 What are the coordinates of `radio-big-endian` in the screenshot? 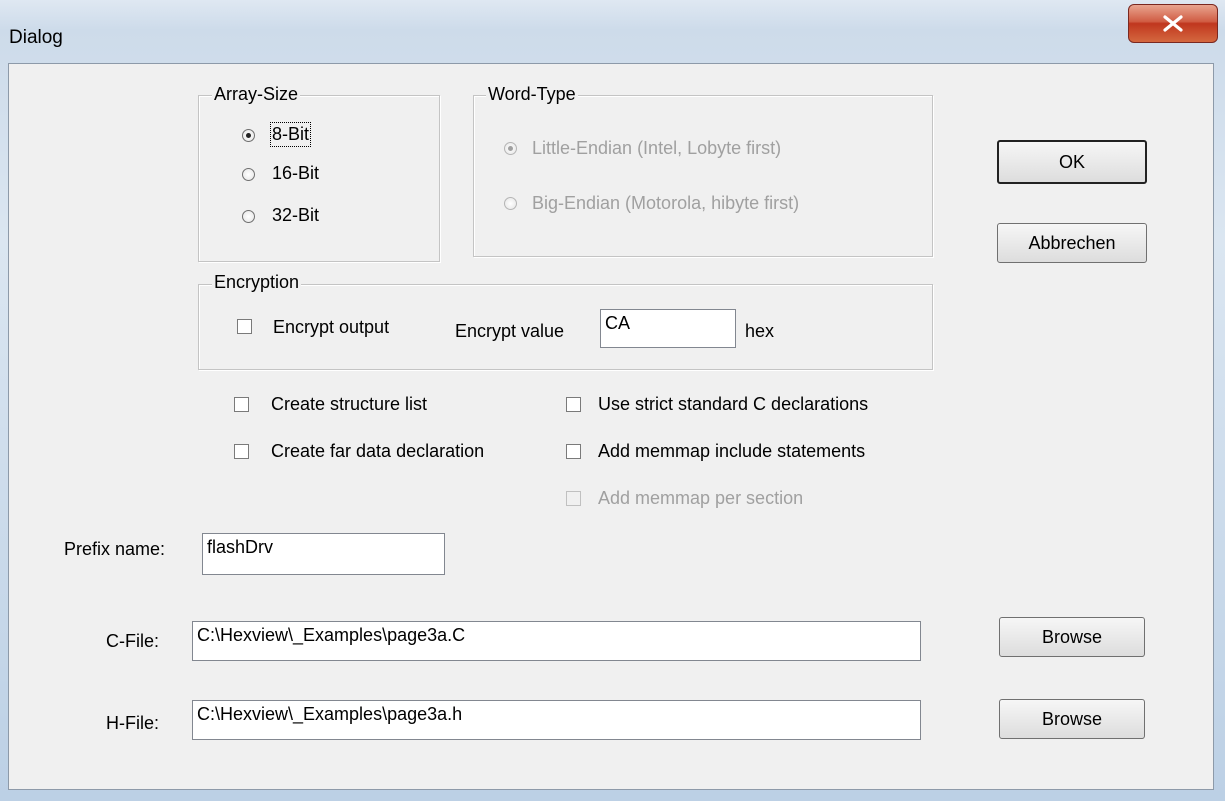 It's located at (510, 203).